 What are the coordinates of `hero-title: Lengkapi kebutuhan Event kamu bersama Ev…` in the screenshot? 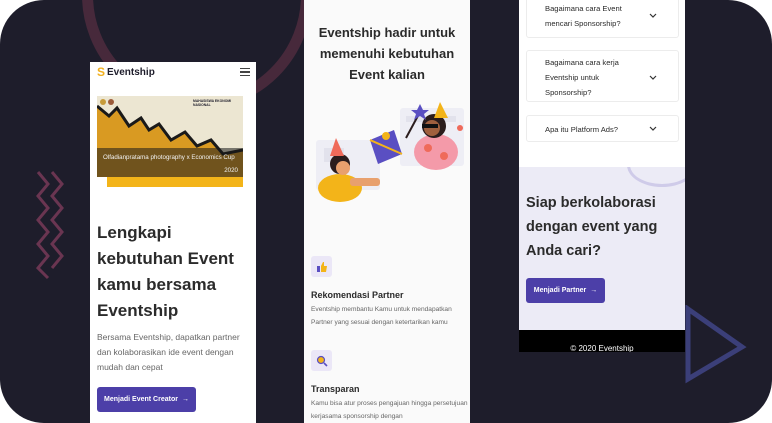 It's located at (165, 271).